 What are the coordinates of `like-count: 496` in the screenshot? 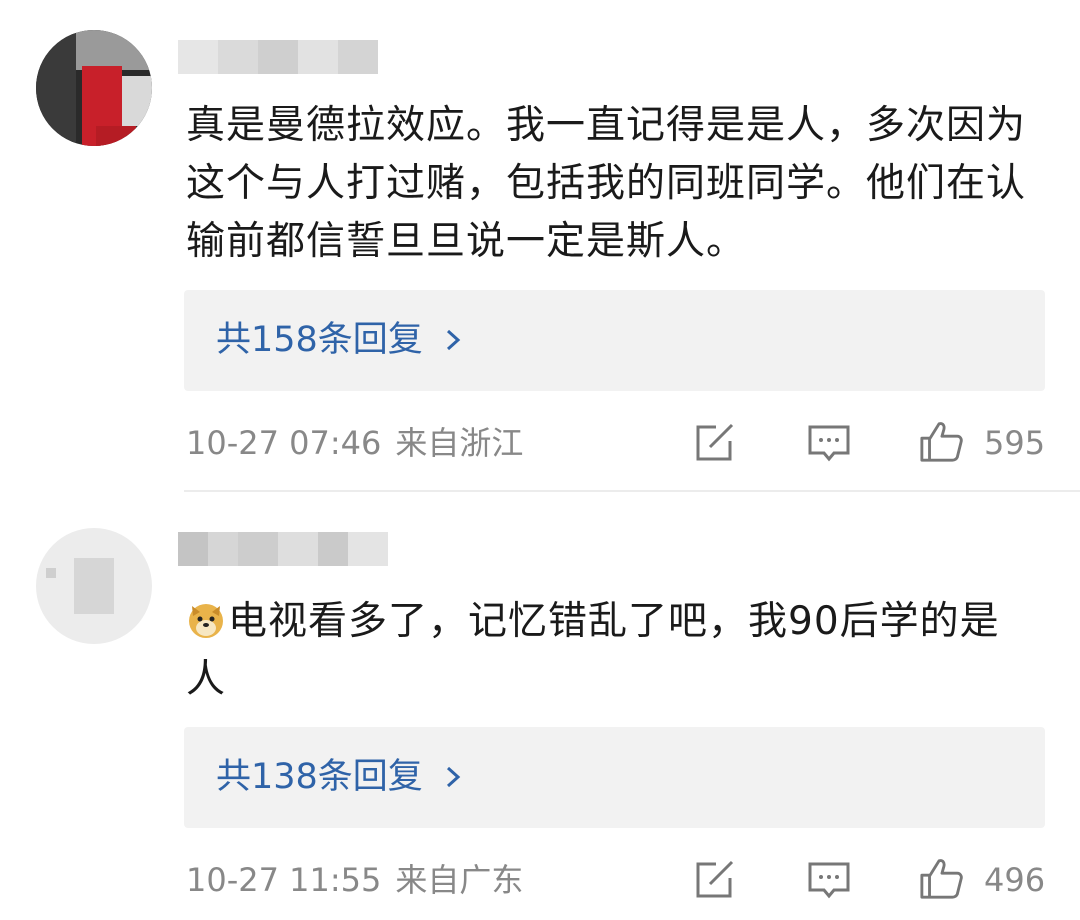 It's located at (1015, 880).